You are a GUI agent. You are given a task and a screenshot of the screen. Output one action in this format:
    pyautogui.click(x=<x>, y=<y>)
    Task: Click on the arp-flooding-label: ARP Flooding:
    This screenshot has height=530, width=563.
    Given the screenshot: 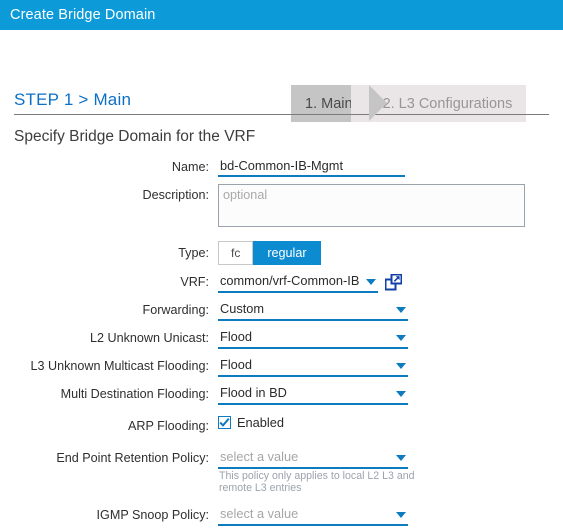 What is the action you would take?
    pyautogui.click(x=168, y=426)
    